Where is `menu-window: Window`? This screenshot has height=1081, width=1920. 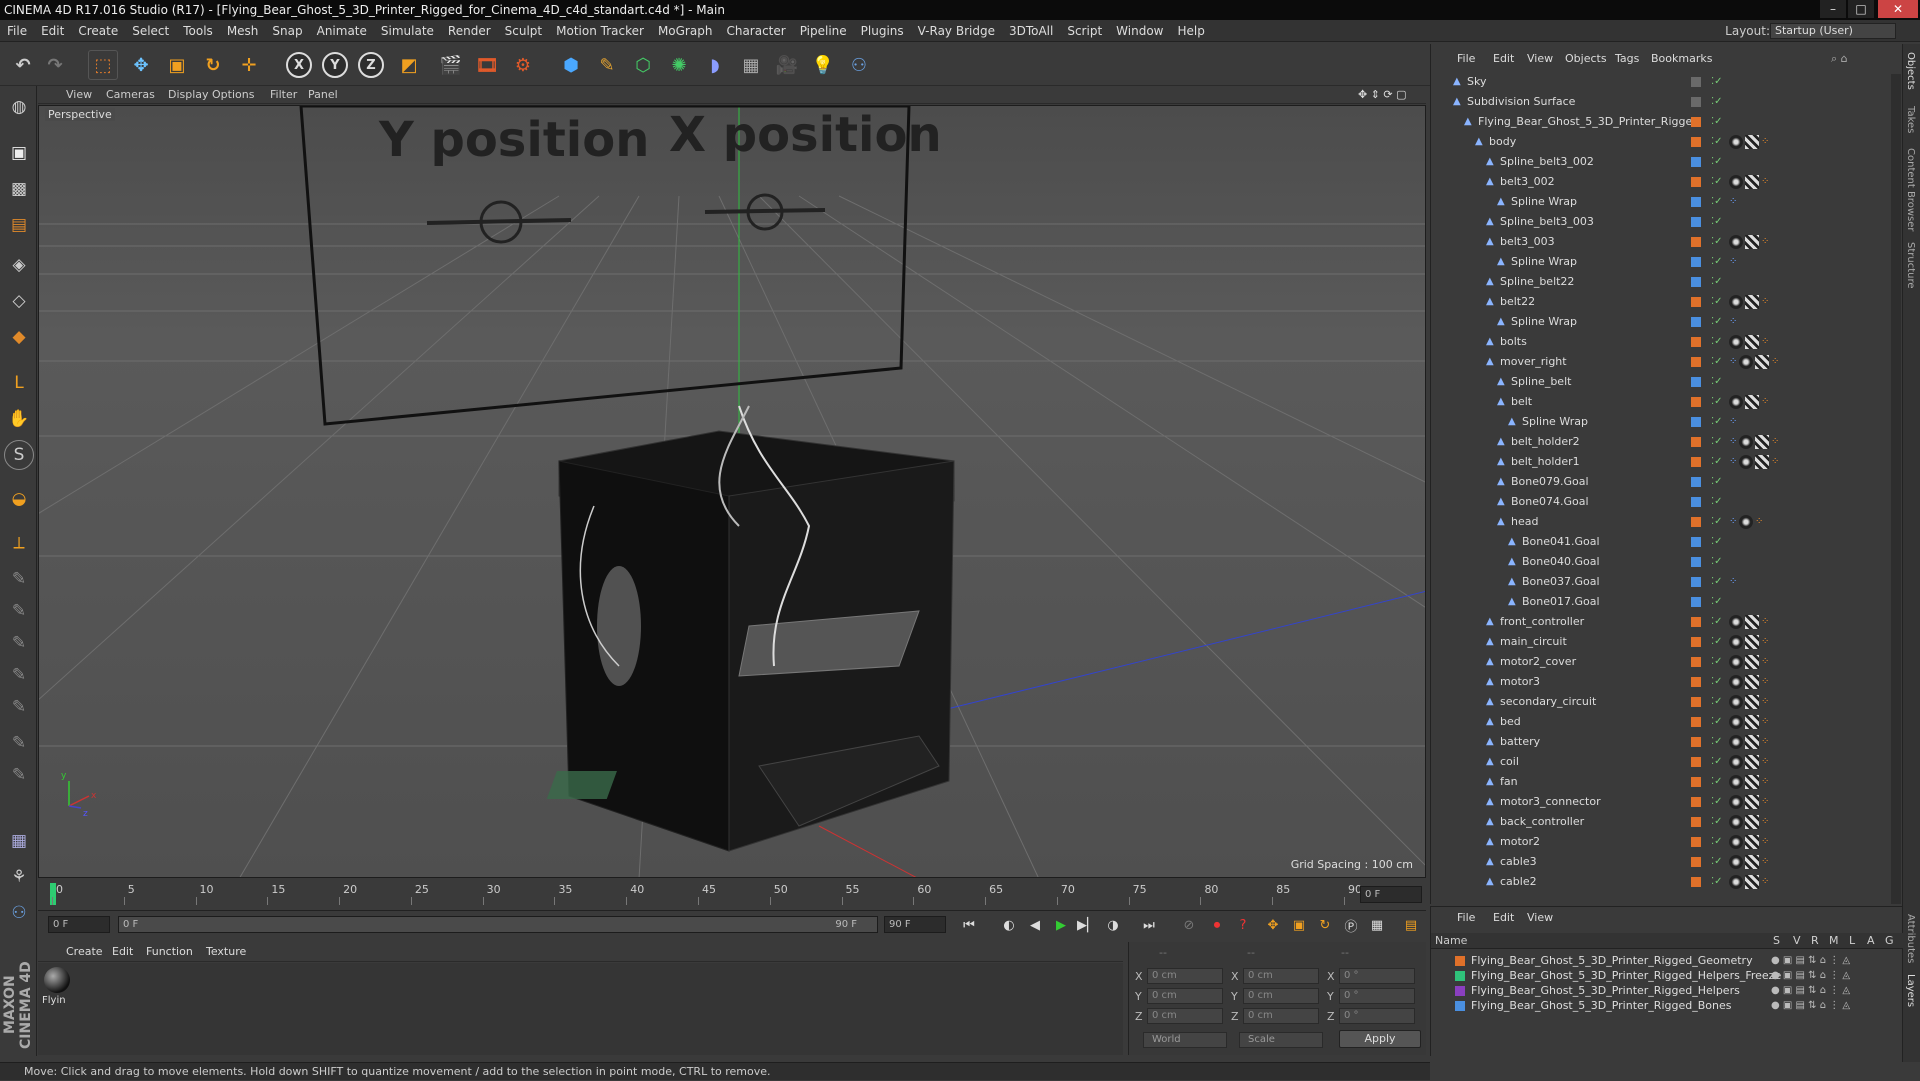
menu-window: Window is located at coordinates (1139, 31).